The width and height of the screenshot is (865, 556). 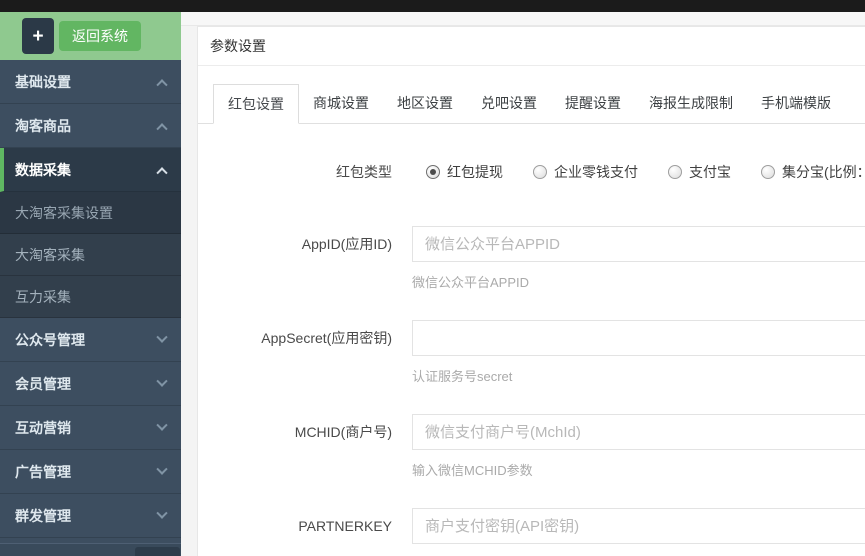 I want to click on settings-tabs: 红包设置 商城设置 地区设置 兑吧设置 提醒设置 海报生成限制 手机端模版, so click(x=531, y=104).